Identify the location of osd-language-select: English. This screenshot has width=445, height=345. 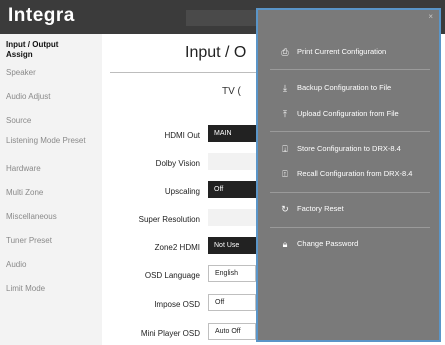
(232, 273).